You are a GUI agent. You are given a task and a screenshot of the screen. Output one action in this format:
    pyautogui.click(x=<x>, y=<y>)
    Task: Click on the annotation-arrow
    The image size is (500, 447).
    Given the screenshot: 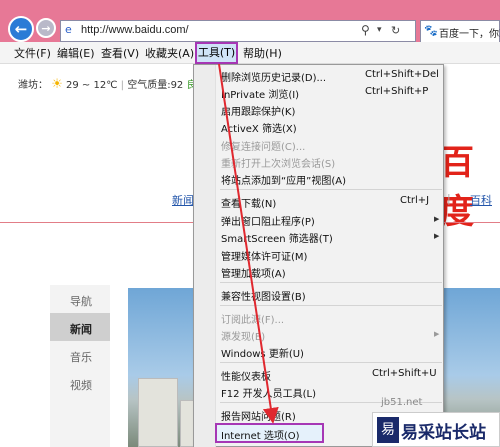 What is the action you would take?
    pyautogui.click(x=248, y=243)
    